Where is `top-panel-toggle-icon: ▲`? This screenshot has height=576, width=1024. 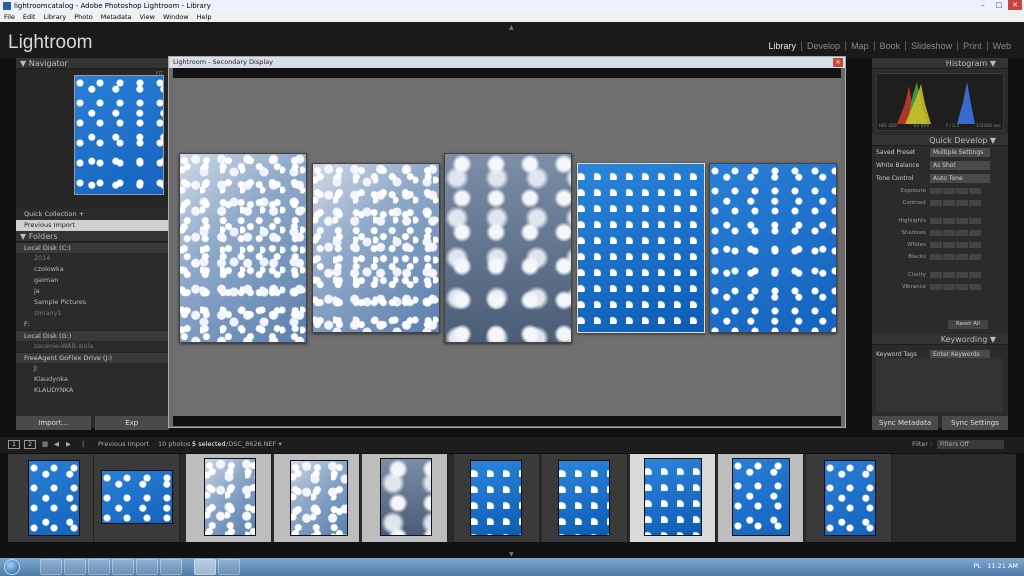 top-panel-toggle-icon: ▲ is located at coordinates (511, 27).